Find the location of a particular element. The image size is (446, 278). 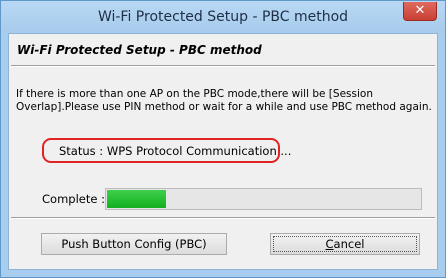

cancel-button: Cancel is located at coordinates (345, 244).